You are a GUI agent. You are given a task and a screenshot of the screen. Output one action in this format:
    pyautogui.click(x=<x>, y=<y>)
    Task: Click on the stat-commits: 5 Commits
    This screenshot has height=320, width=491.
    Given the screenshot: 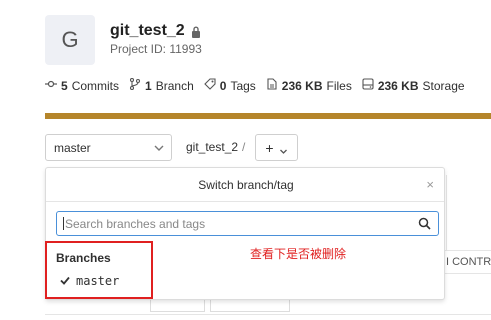 What is the action you would take?
    pyautogui.click(x=82, y=85)
    